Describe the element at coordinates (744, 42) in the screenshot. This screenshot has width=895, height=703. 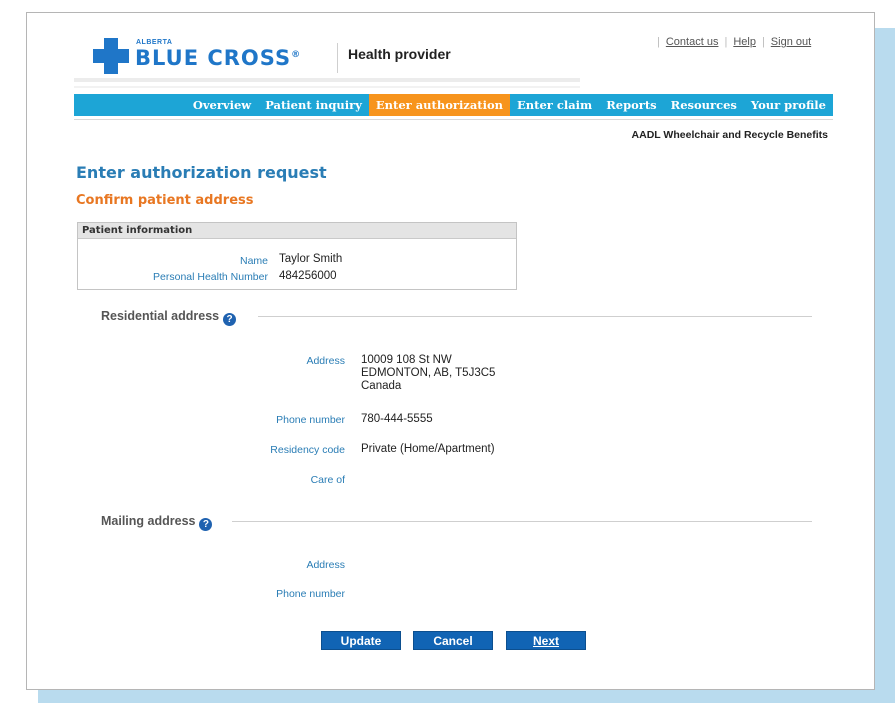
I see `help-link: Help` at that location.